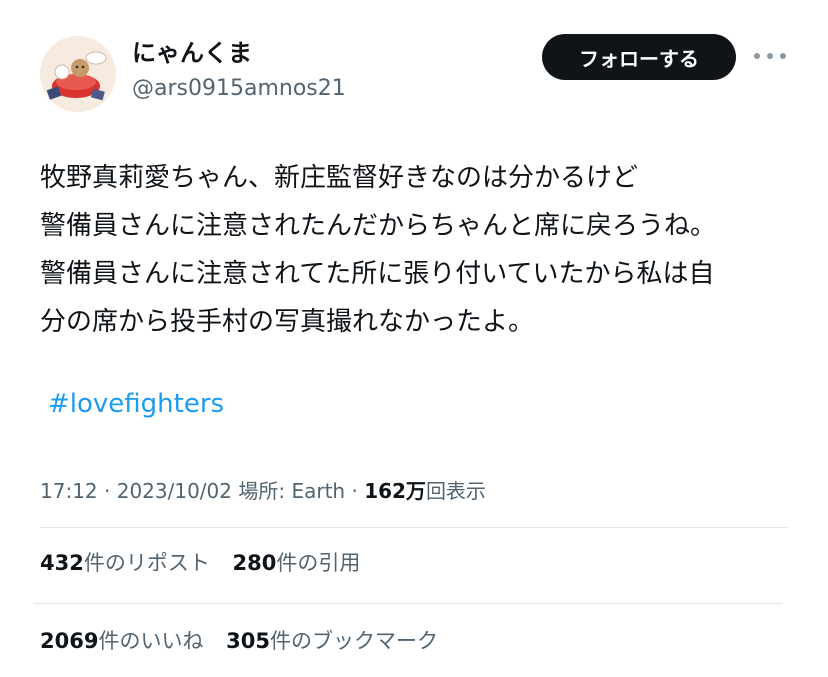  Describe the element at coordinates (318, 491) in the screenshot. I see `location-value: Earth` at that location.